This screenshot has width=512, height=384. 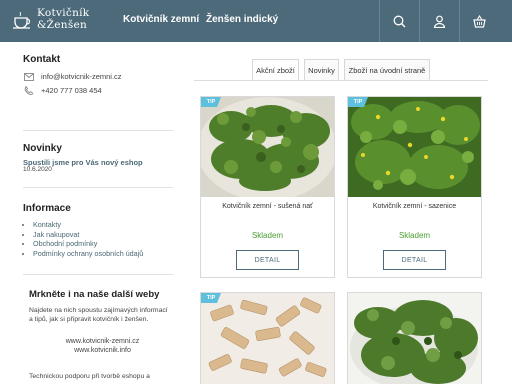 What do you see at coordinates (102, 341) in the screenshot?
I see `web-link-kotvicnik-zemni: www.kotvicnik-zemni.cz` at bounding box center [102, 341].